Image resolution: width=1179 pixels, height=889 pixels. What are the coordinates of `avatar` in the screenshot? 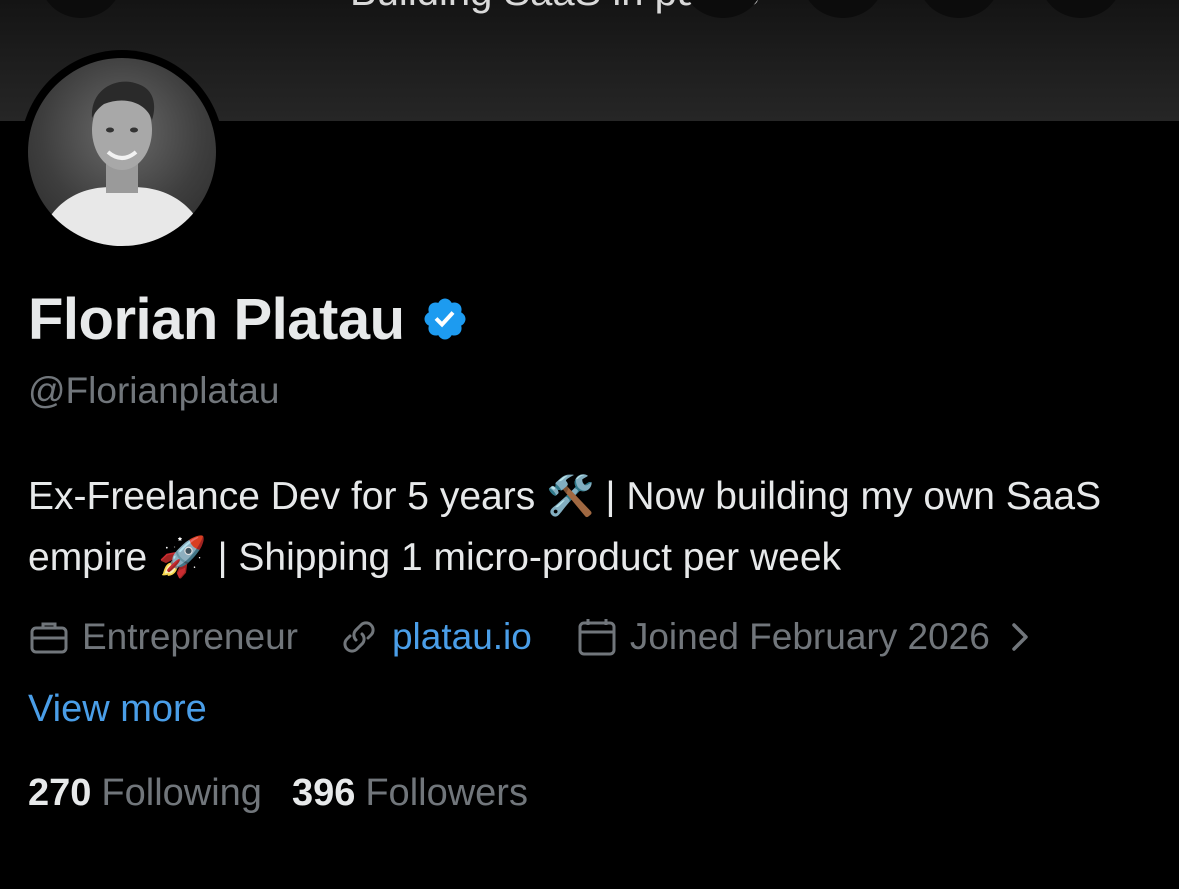 It's located at (122, 152).